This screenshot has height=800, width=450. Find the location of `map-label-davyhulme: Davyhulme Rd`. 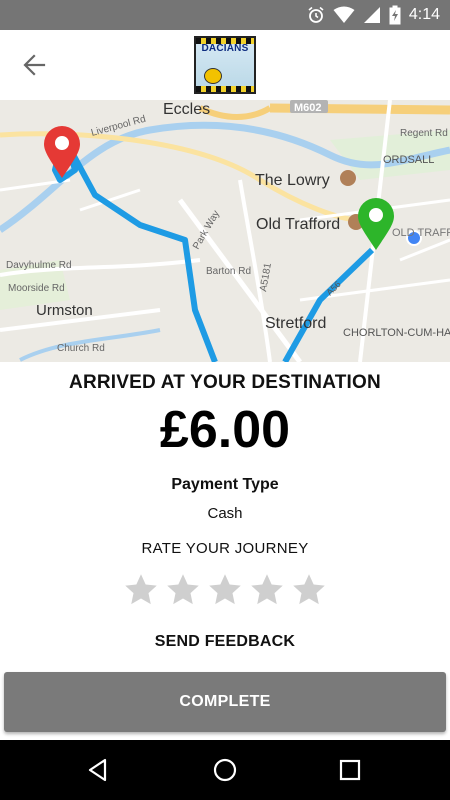

map-label-davyhulme: Davyhulme Rd is located at coordinates (39, 265).